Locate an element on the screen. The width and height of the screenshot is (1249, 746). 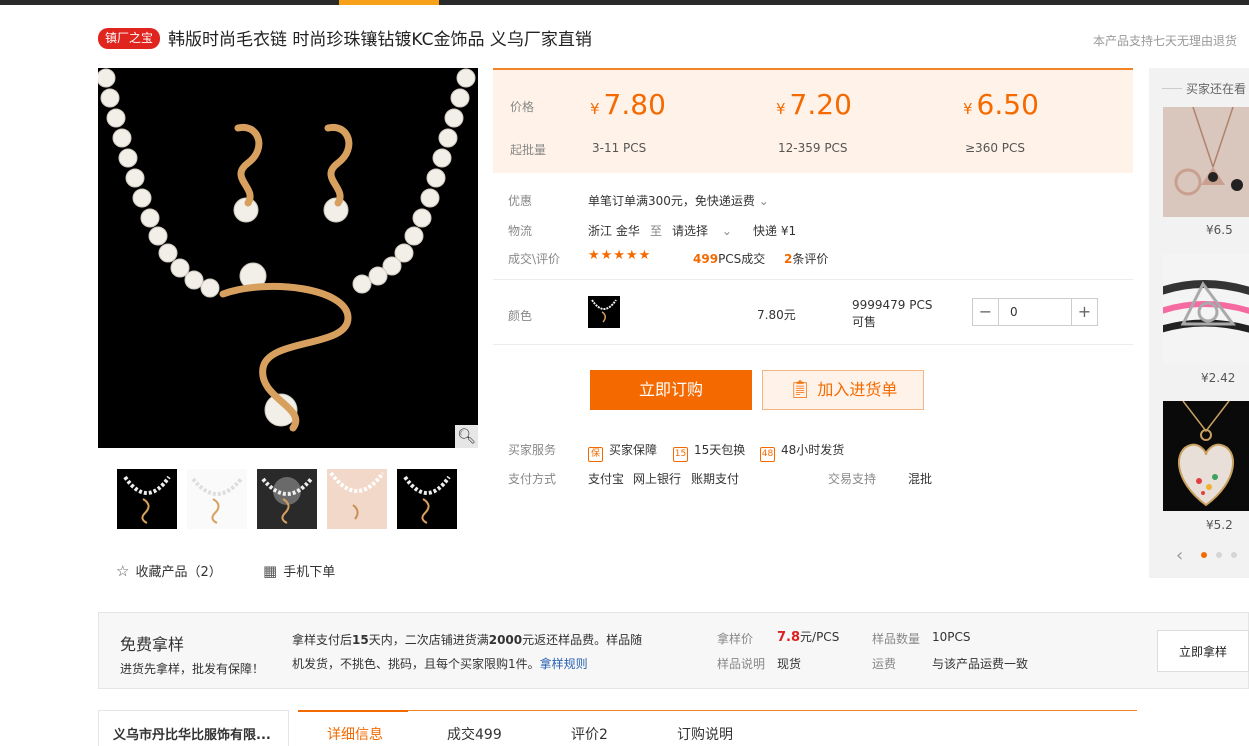
increment-button: + is located at coordinates (1084, 312).